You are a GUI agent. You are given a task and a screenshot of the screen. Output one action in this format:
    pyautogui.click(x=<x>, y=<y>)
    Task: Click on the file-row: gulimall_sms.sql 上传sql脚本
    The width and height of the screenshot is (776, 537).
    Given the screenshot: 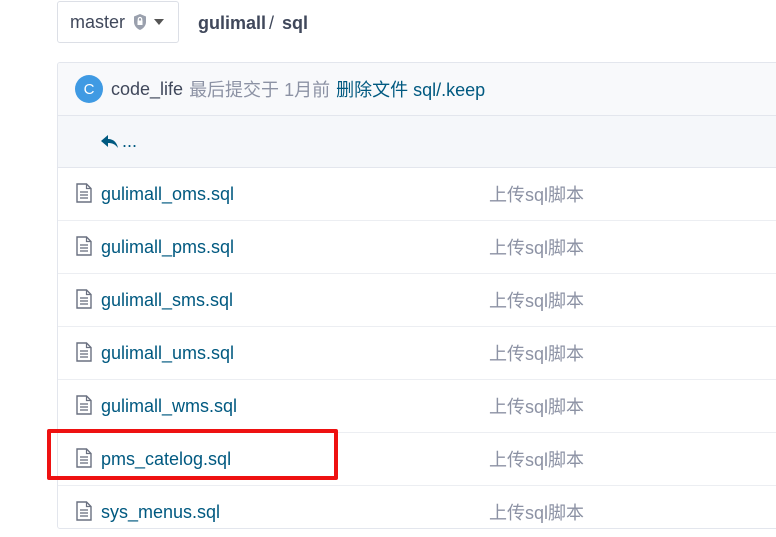 What is the action you would take?
    pyautogui.click(x=417, y=300)
    